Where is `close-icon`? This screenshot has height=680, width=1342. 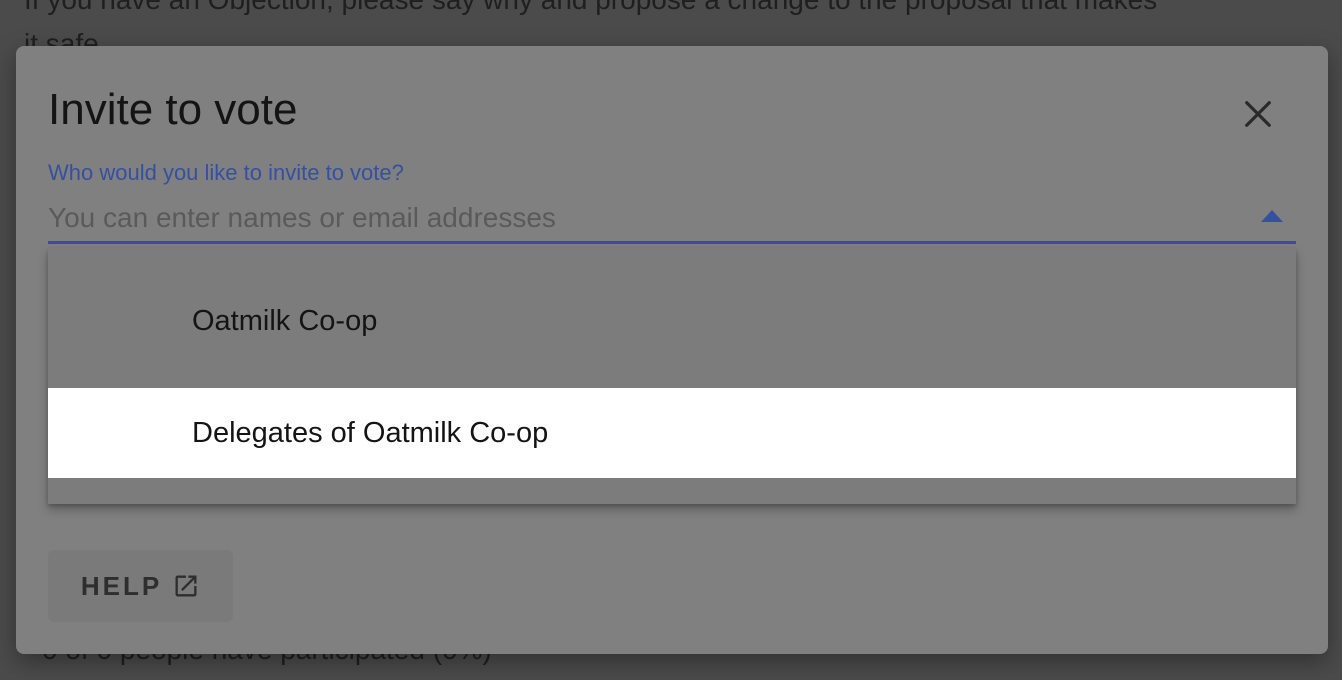 close-icon is located at coordinates (1258, 114).